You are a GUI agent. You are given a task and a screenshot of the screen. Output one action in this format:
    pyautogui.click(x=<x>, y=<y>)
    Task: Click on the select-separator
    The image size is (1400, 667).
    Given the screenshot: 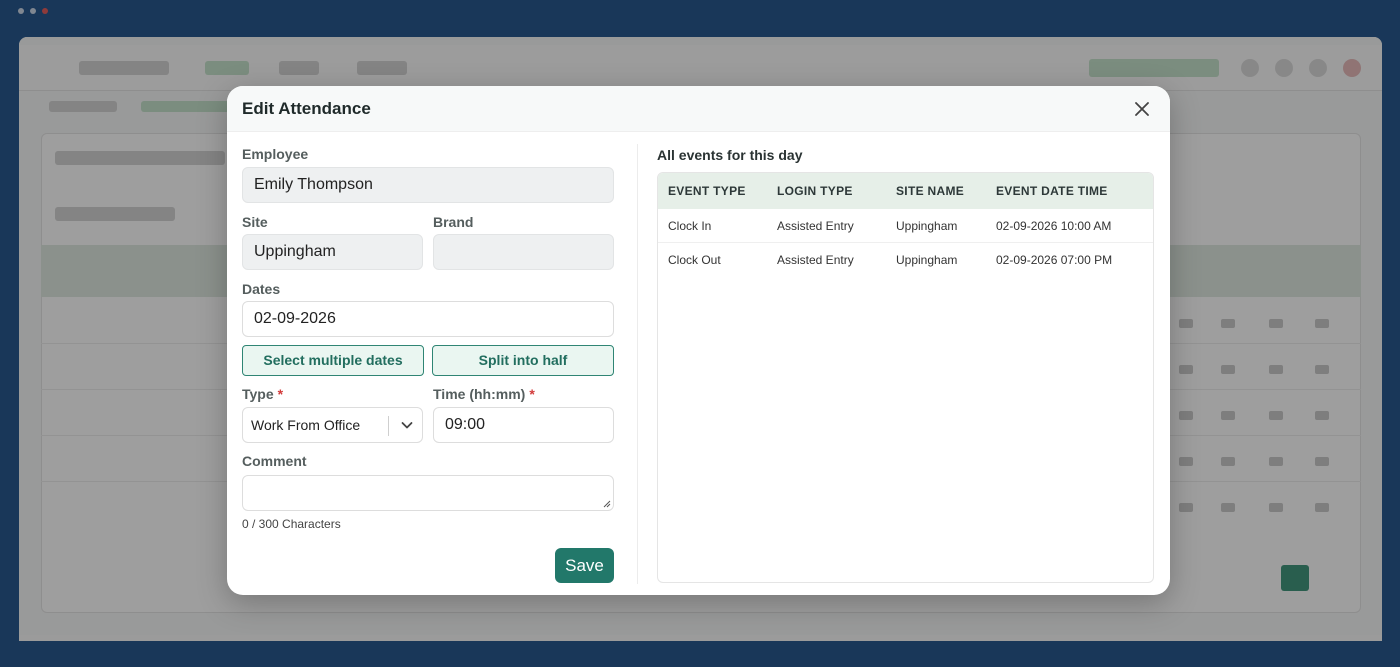 What is the action you would take?
    pyautogui.click(x=388, y=426)
    